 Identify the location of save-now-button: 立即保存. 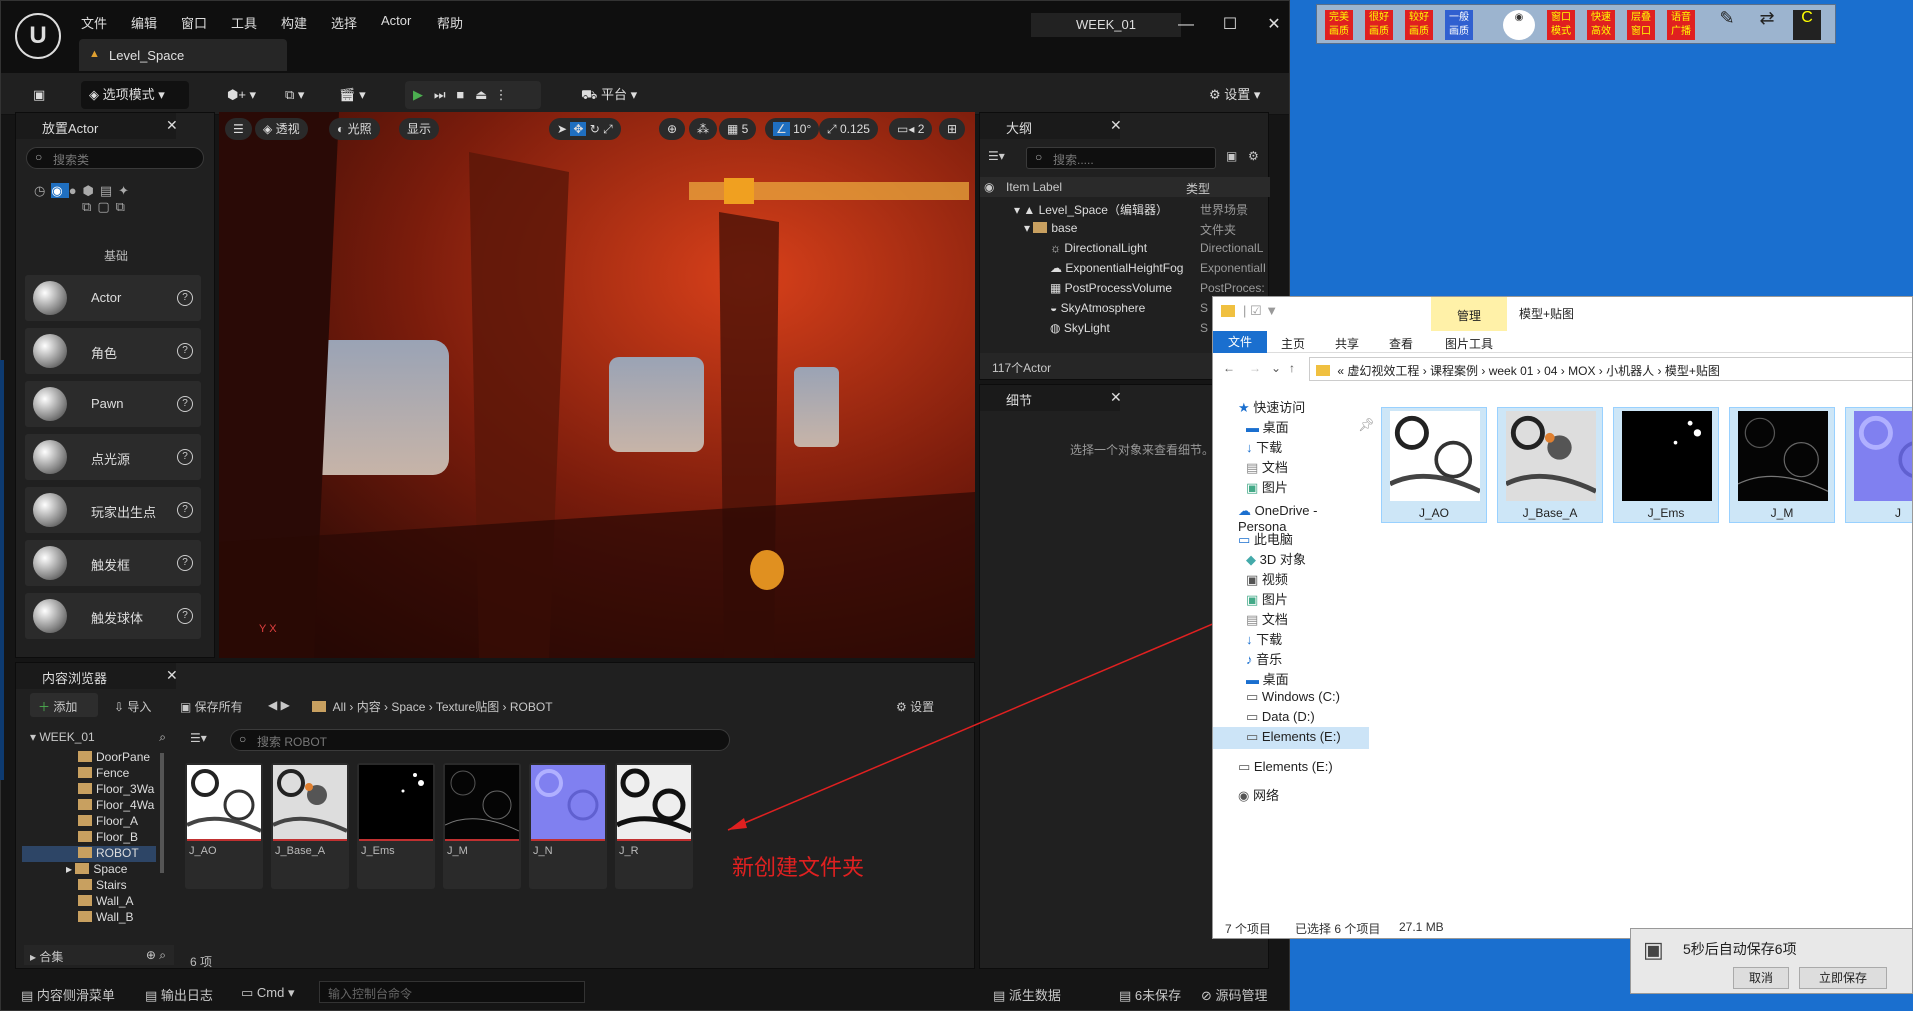
(1843, 978).